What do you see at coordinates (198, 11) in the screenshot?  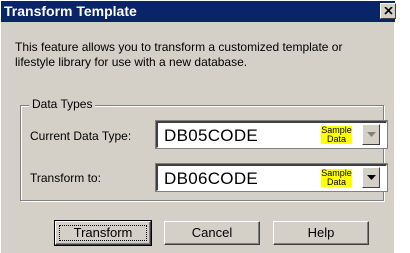 I see `title-bar: Transform Template` at bounding box center [198, 11].